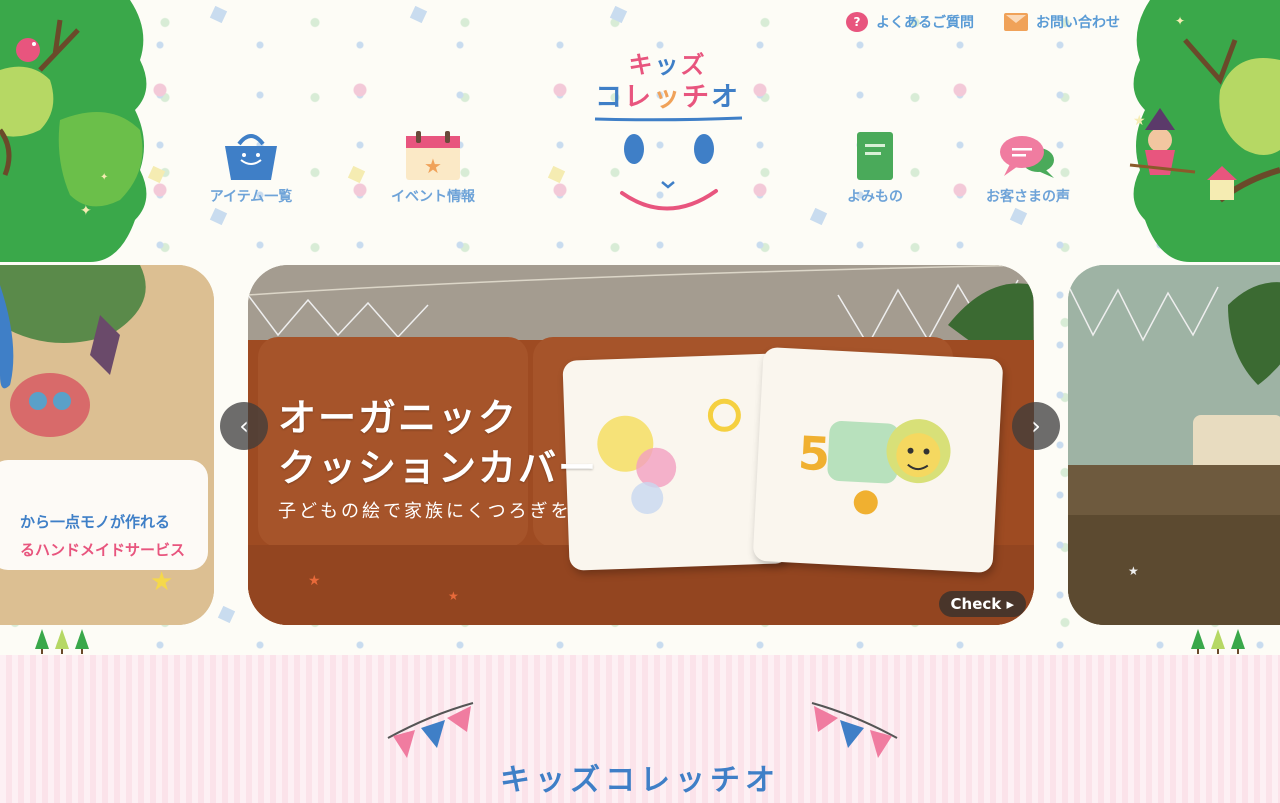 The image size is (1280, 803). Describe the element at coordinates (640, 780) in the screenshot. I see `section-title: キッズコレッチオ` at that location.